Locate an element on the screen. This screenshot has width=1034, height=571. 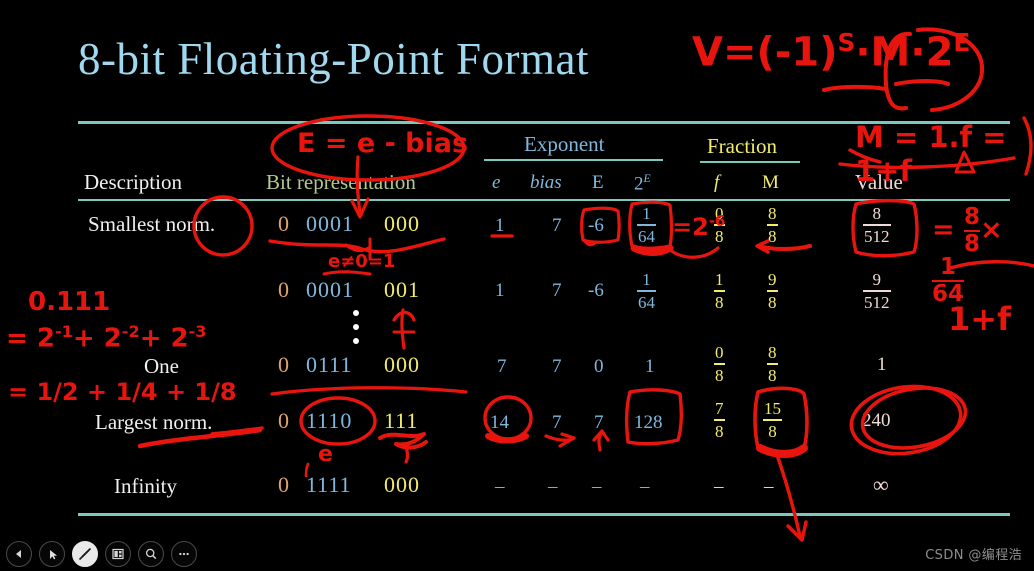
annotation-E-definition: E = e - bias is located at coordinates (383, 143).